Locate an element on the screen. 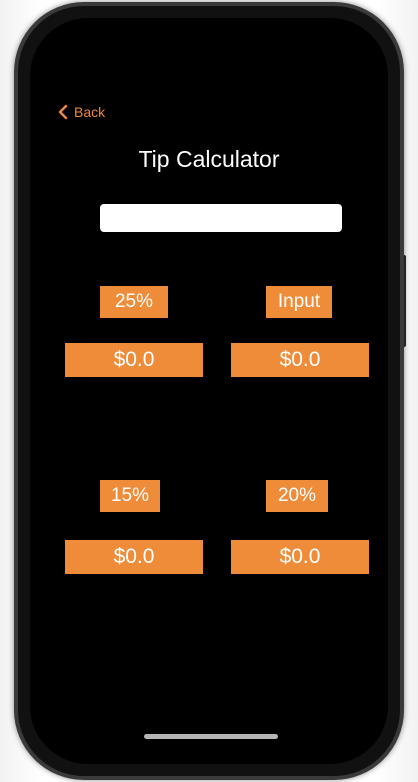 The image size is (418, 782). back-button-label: Back is located at coordinates (90, 112).